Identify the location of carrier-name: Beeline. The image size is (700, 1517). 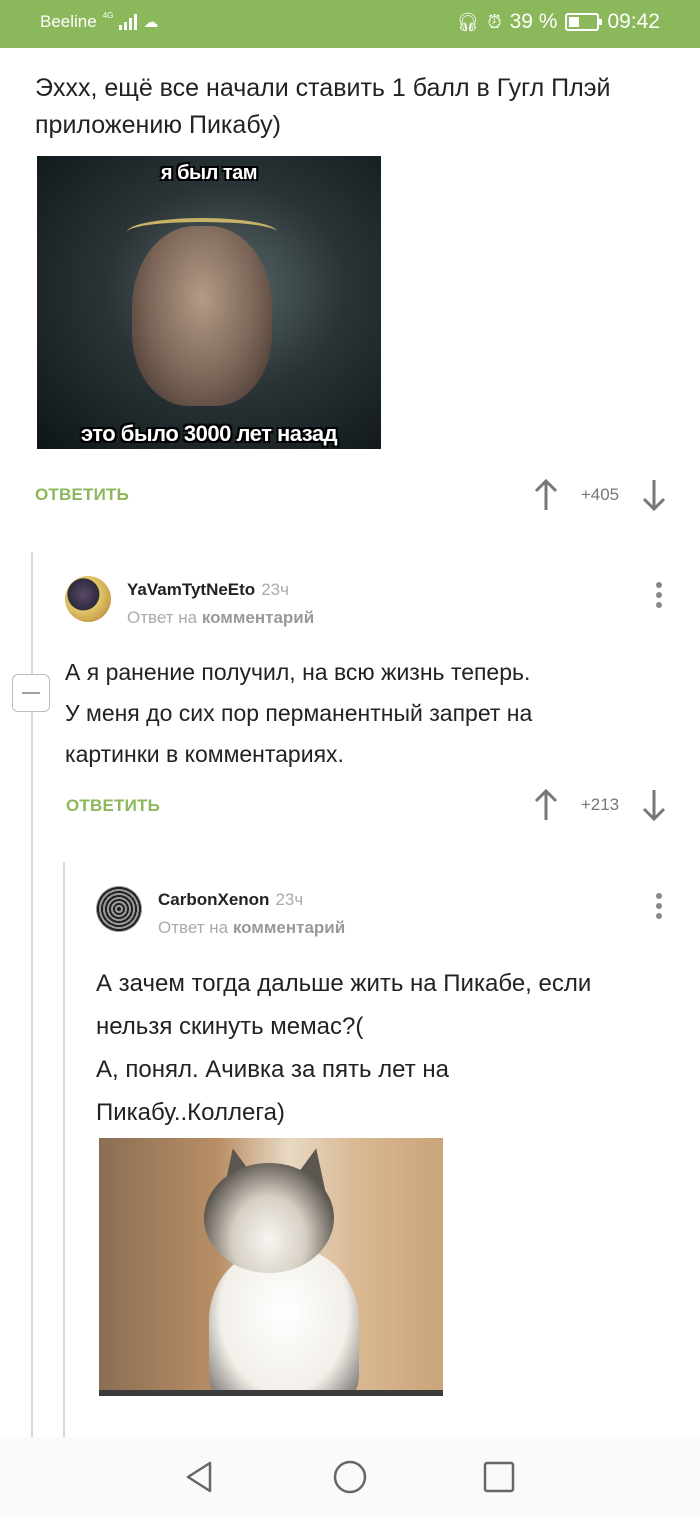
(68, 21).